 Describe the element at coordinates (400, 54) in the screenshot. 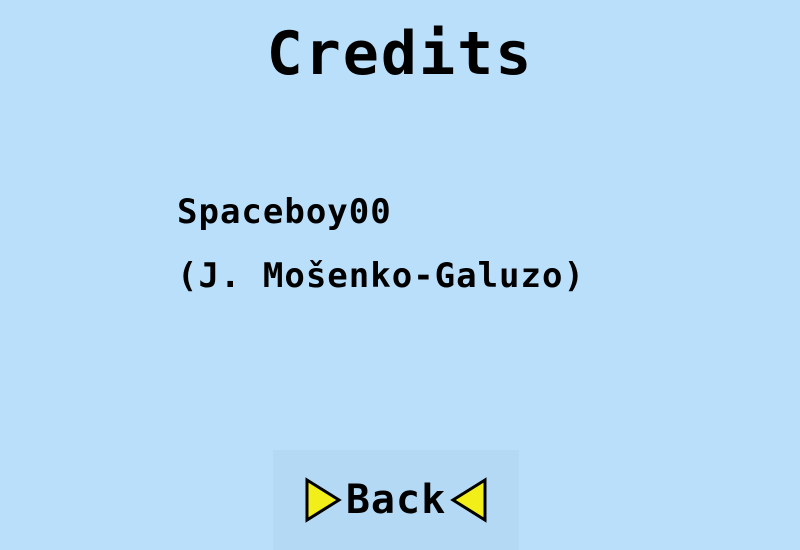

I see `page-title: Credits` at that location.